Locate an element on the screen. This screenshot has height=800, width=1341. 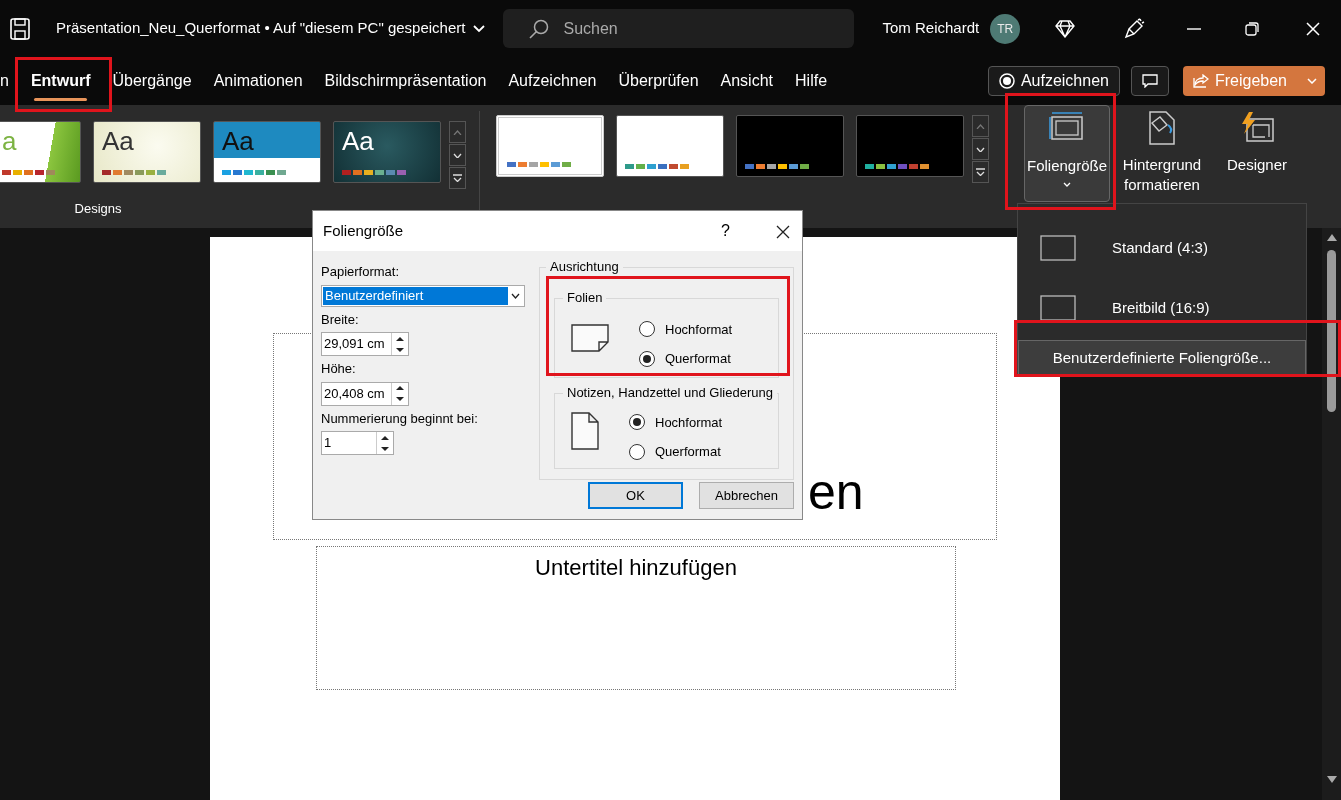
designer-icon is located at coordinates (1257, 128).